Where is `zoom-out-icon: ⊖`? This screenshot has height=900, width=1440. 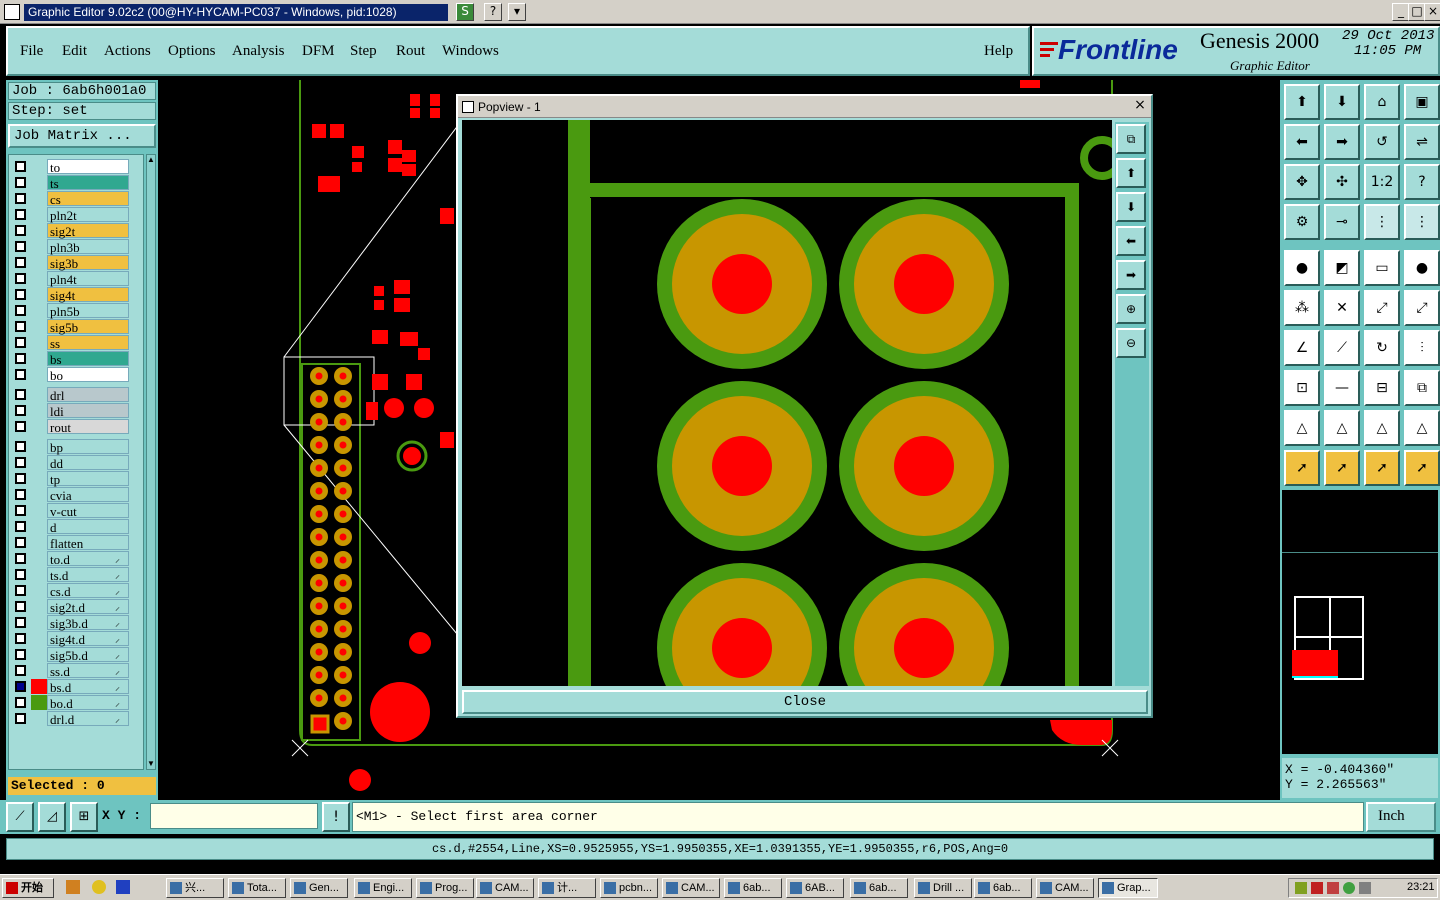 zoom-out-icon: ⊖ is located at coordinates (1131, 343).